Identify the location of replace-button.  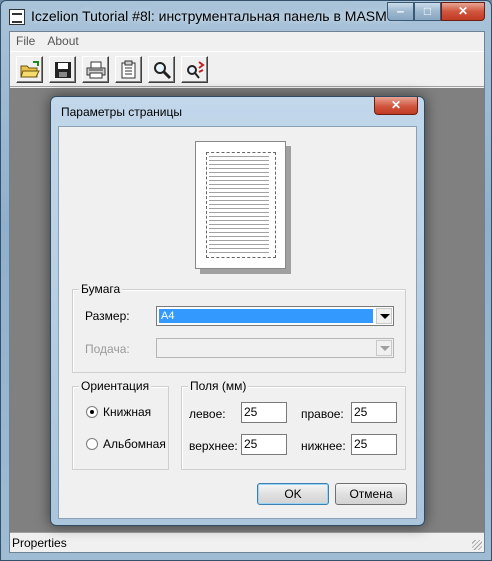
(194, 69).